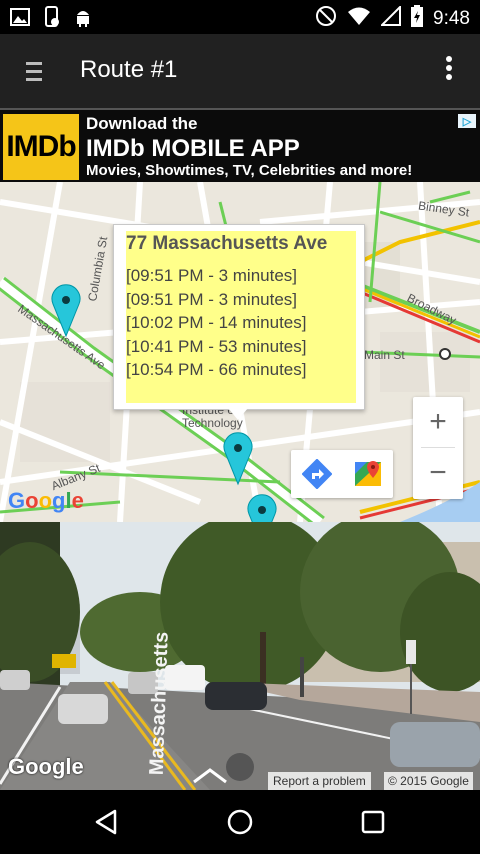  I want to click on system-nav-bar, so click(240, 822).